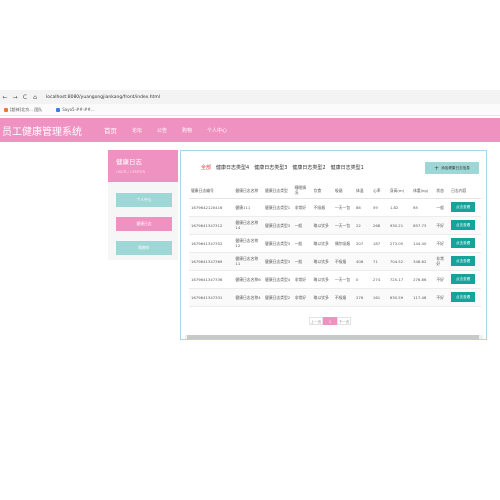 The width and height of the screenshot is (500, 500). Describe the element at coordinates (144, 224) in the screenshot. I see `sidebar-item-health-log: 健康日志` at that location.